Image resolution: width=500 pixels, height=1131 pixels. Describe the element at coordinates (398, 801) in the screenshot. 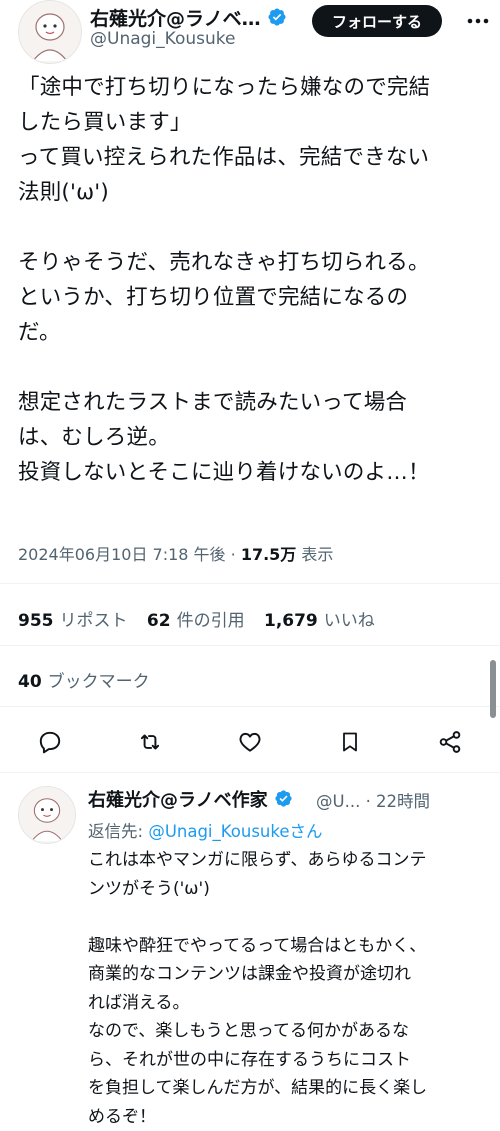

I see `reply-time: · 22時間` at that location.